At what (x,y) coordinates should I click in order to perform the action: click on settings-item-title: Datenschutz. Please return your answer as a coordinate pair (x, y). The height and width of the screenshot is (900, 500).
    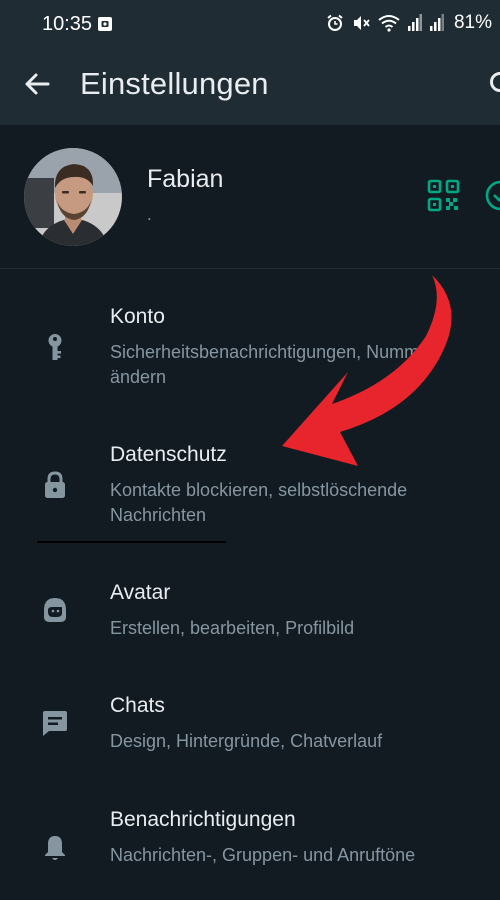
    Looking at the image, I should click on (168, 454).